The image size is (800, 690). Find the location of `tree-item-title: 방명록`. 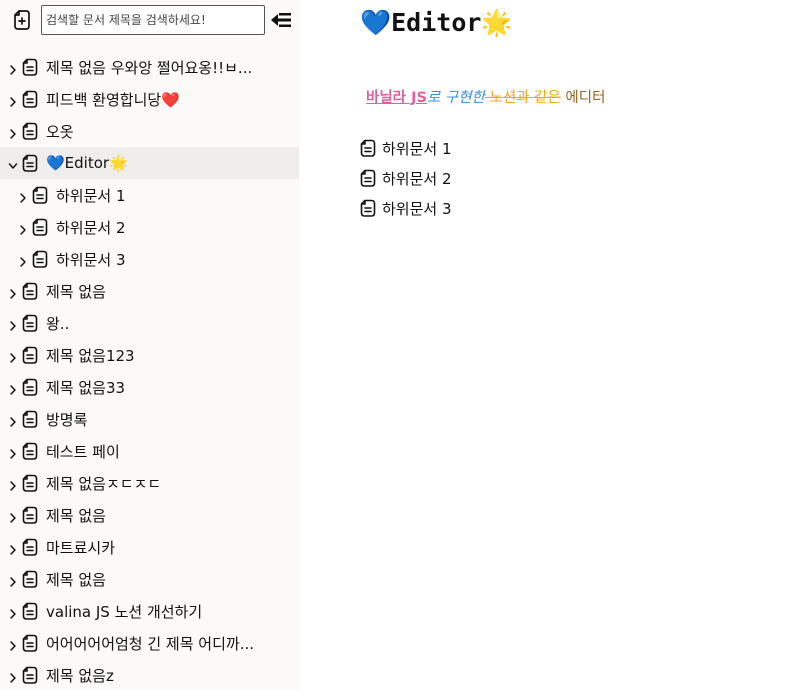

tree-item-title: 방명록 is located at coordinates (67, 419).